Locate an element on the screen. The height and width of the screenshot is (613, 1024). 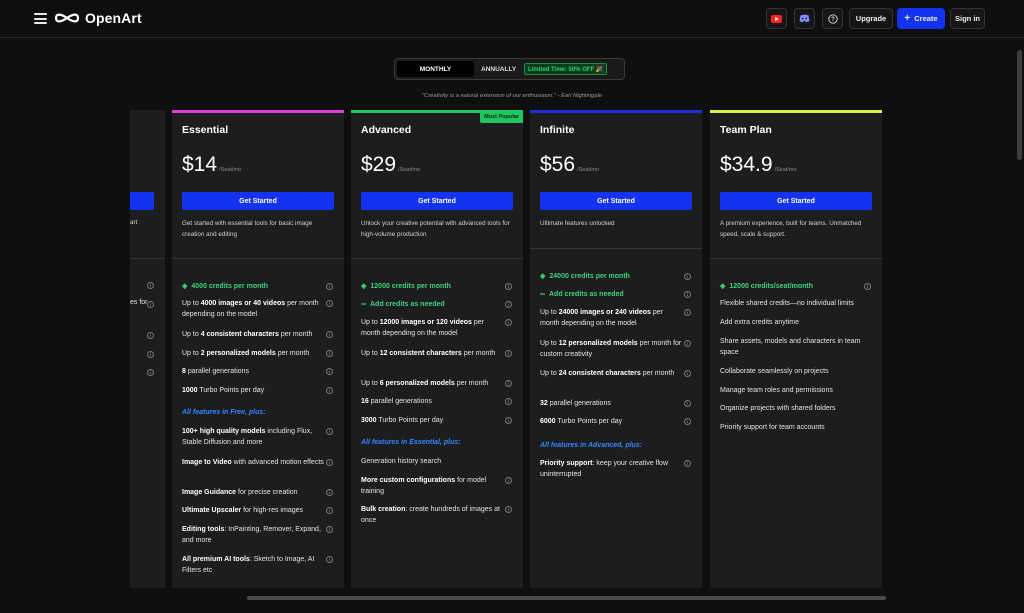
openart-logo-icon is located at coordinates (67, 18).